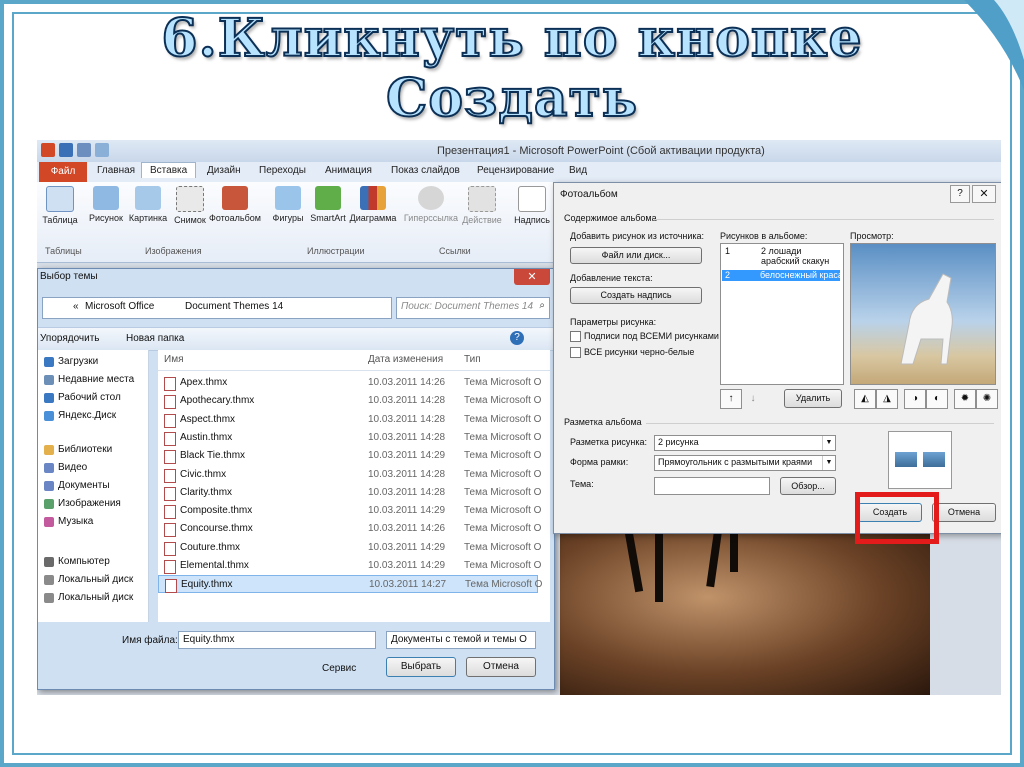 Image resolution: width=1024 pixels, height=767 pixels. I want to click on select-button: Выбрать, so click(421, 667).